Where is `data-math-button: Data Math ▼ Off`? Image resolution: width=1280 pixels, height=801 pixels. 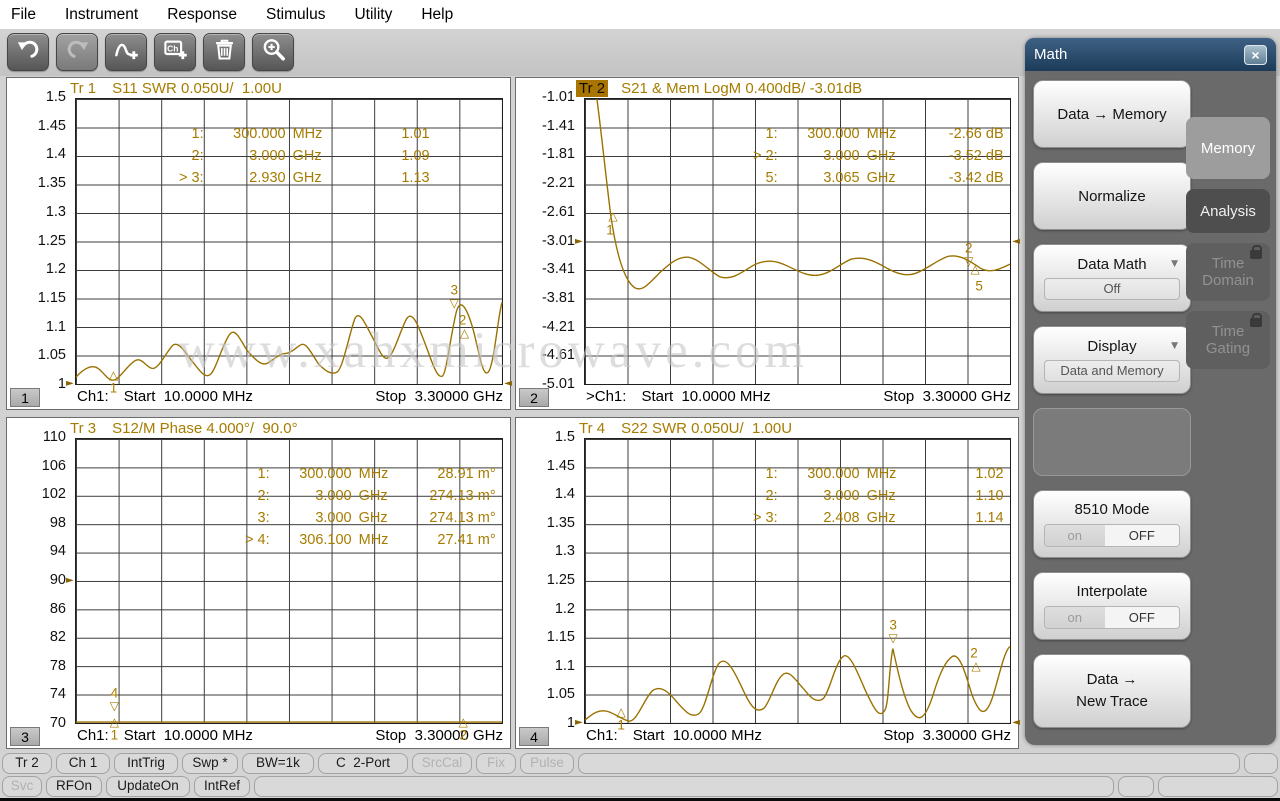 data-math-button: Data Math ▼ Off is located at coordinates (1112, 278).